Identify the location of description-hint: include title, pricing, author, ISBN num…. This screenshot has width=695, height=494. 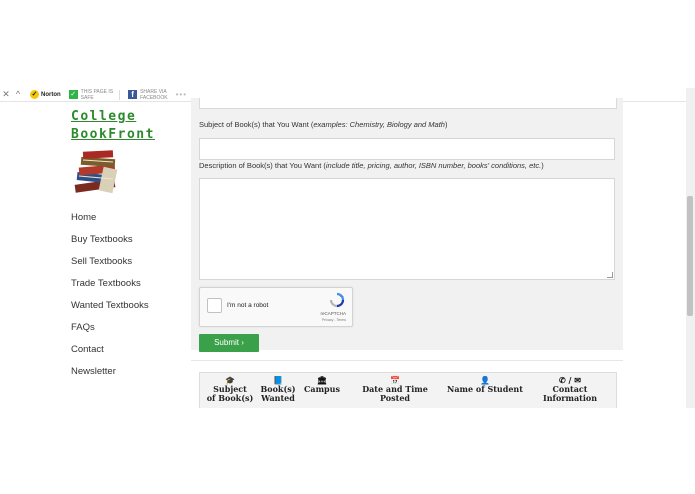
(433, 165).